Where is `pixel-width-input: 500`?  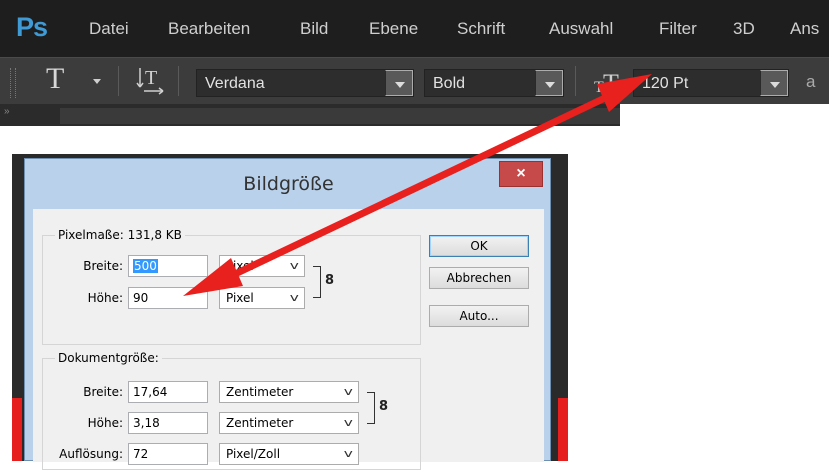 pixel-width-input: 500 is located at coordinates (168, 266).